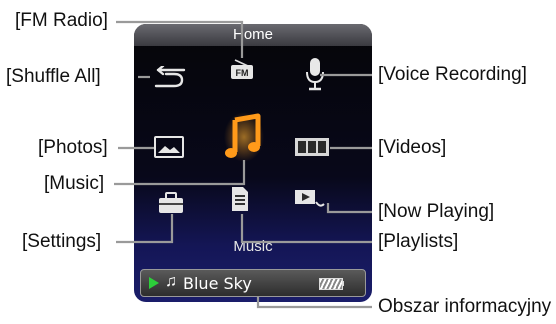  Describe the element at coordinates (62, 241) in the screenshot. I see `callout-settings: [Settings]` at that location.